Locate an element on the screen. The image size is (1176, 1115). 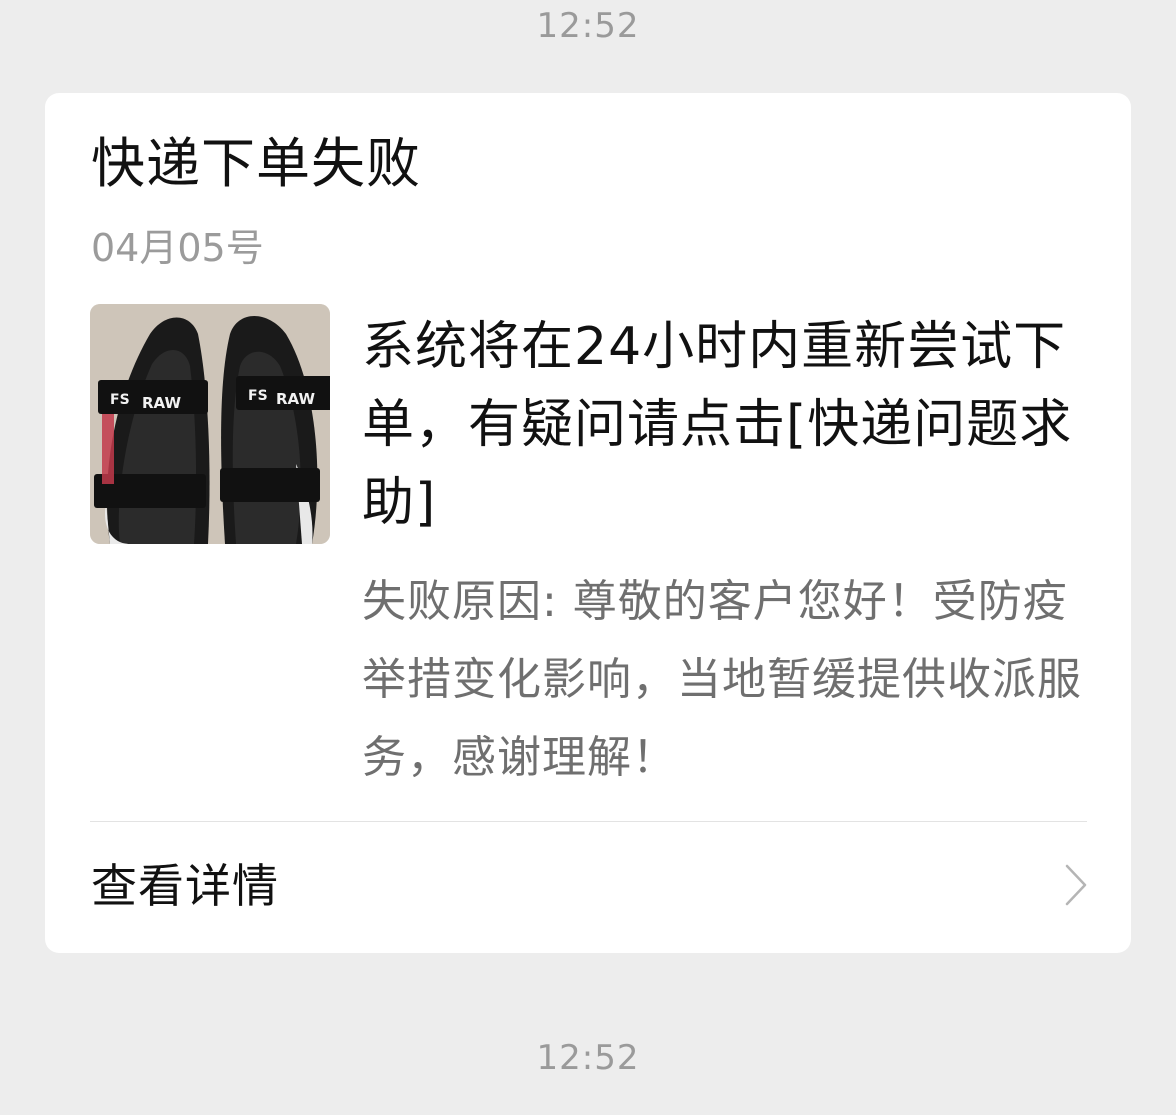
notification-message: 系统将在24小时内重新尝试下单，有疑问请点击[快递问题求助] is located at coordinates (727, 425).